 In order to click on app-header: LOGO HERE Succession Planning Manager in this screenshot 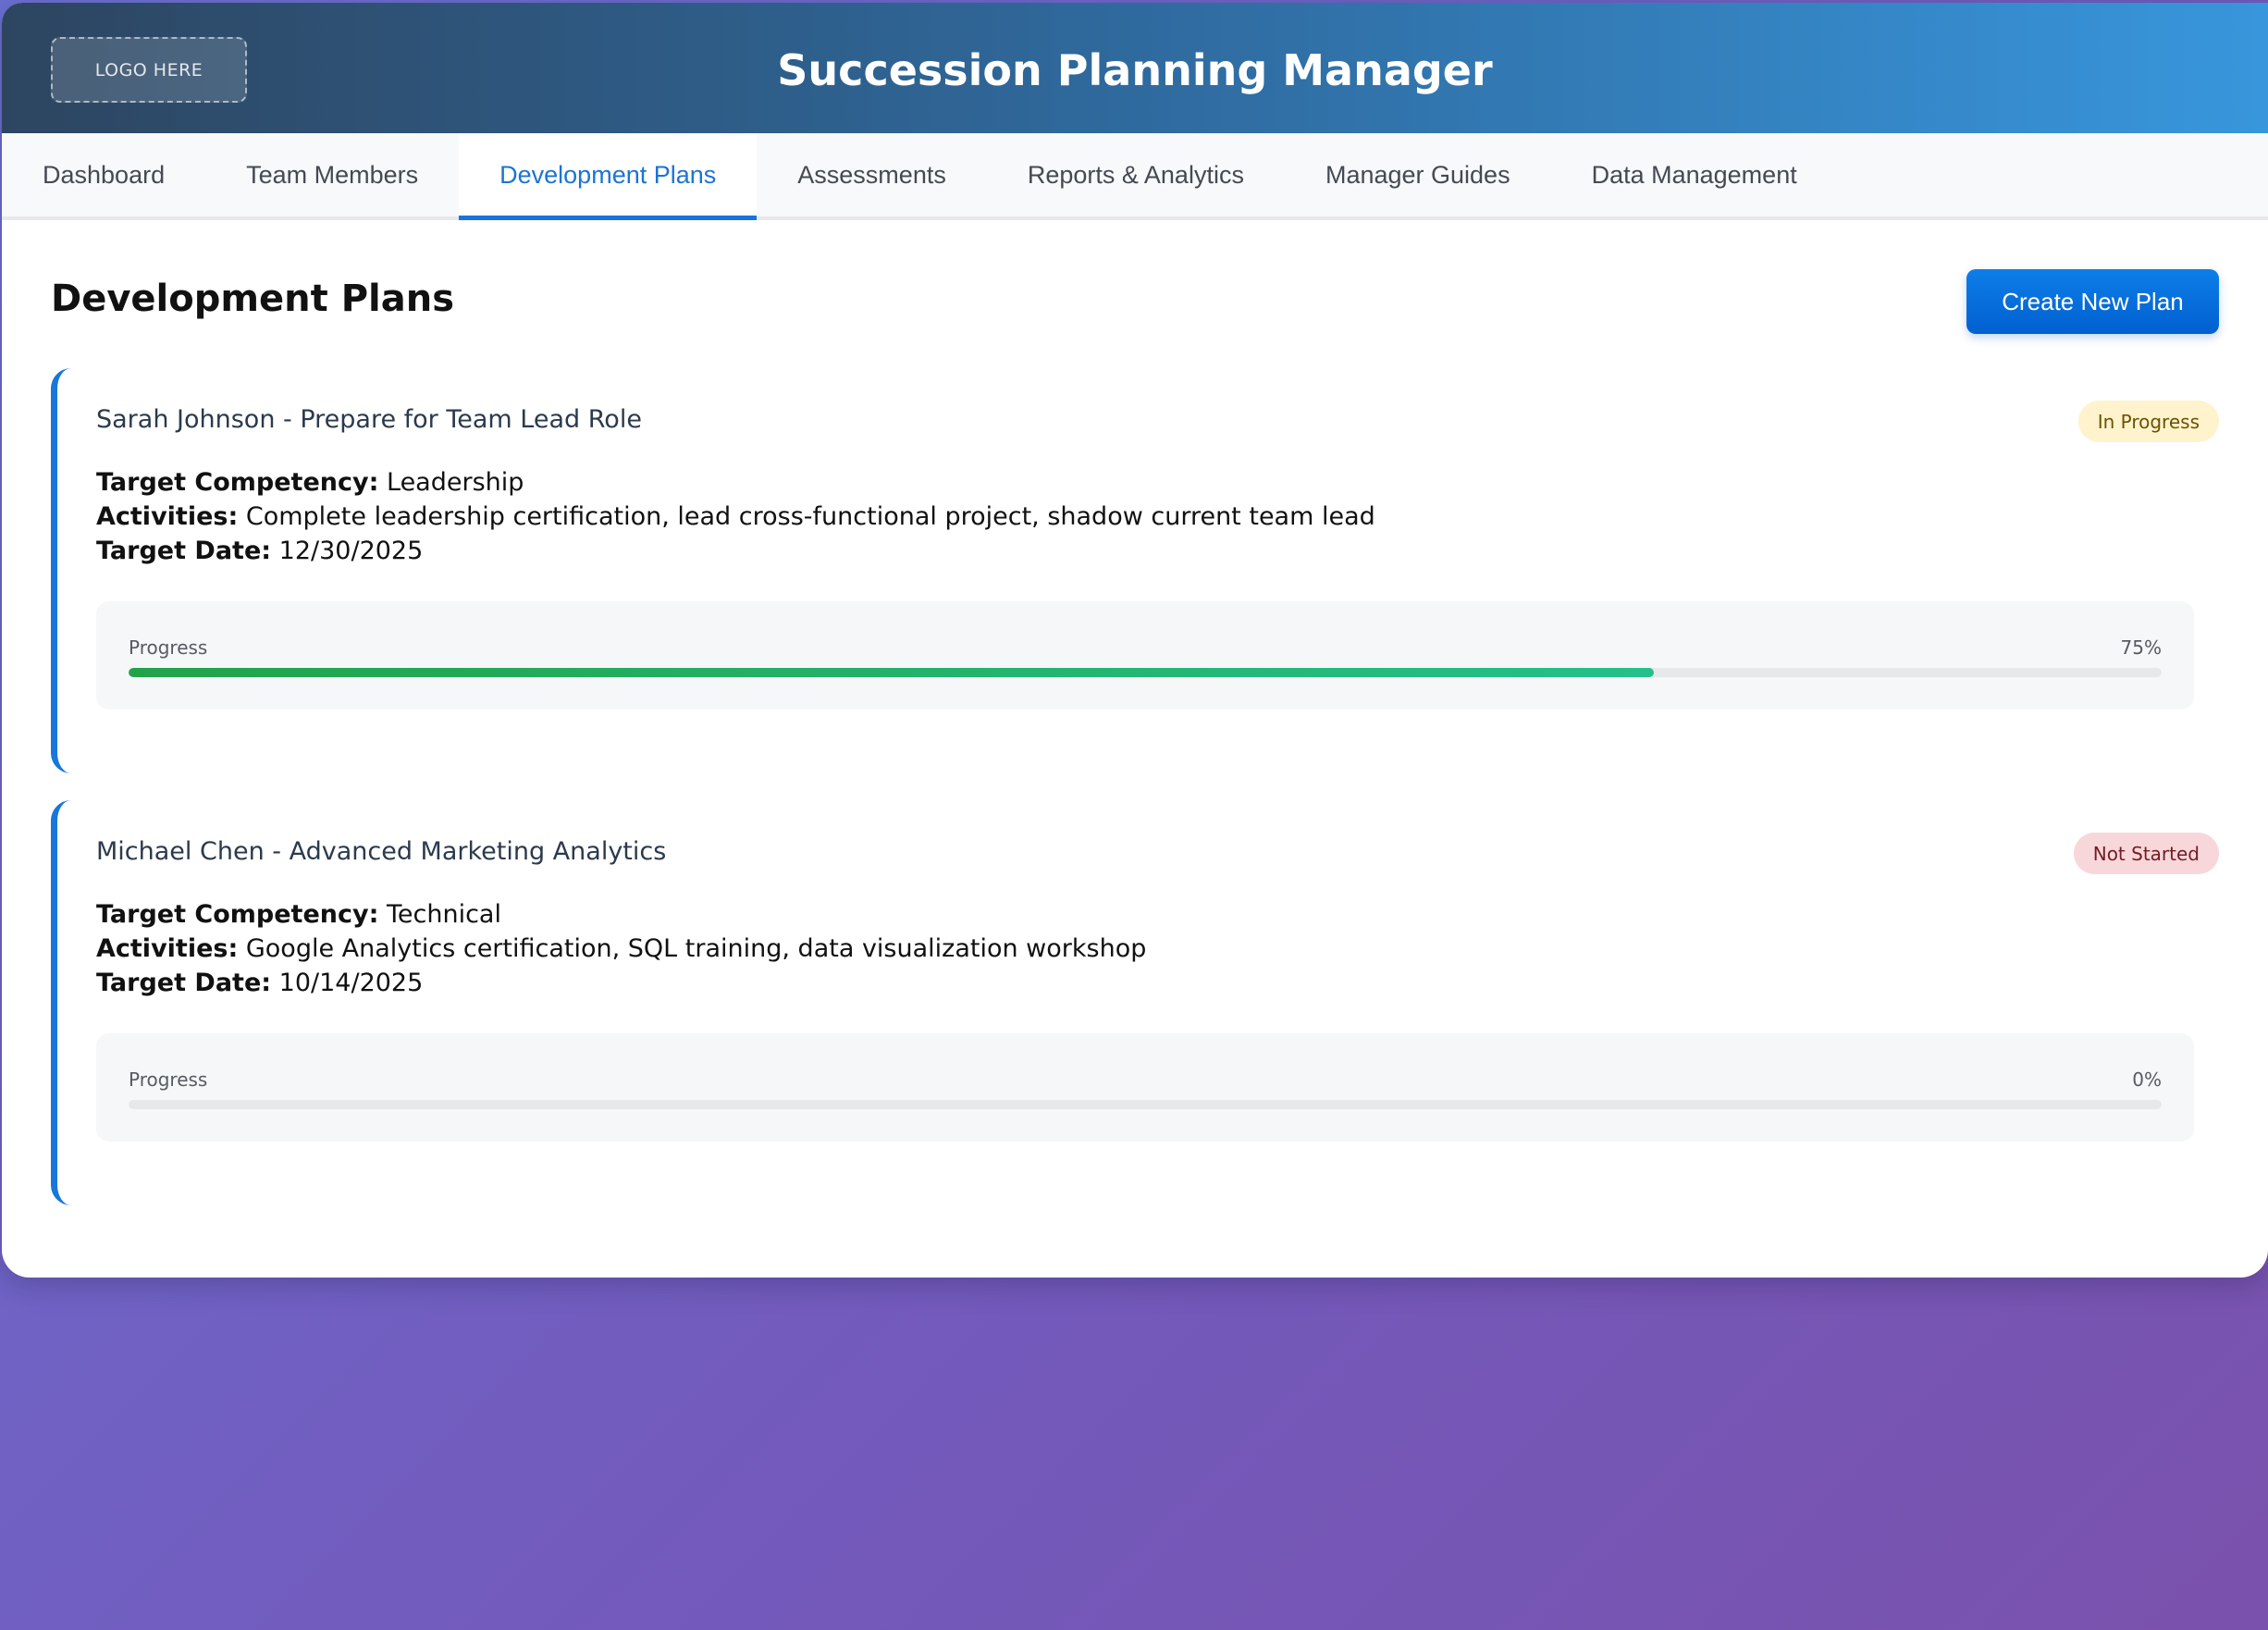, I will do `click(1135, 68)`.